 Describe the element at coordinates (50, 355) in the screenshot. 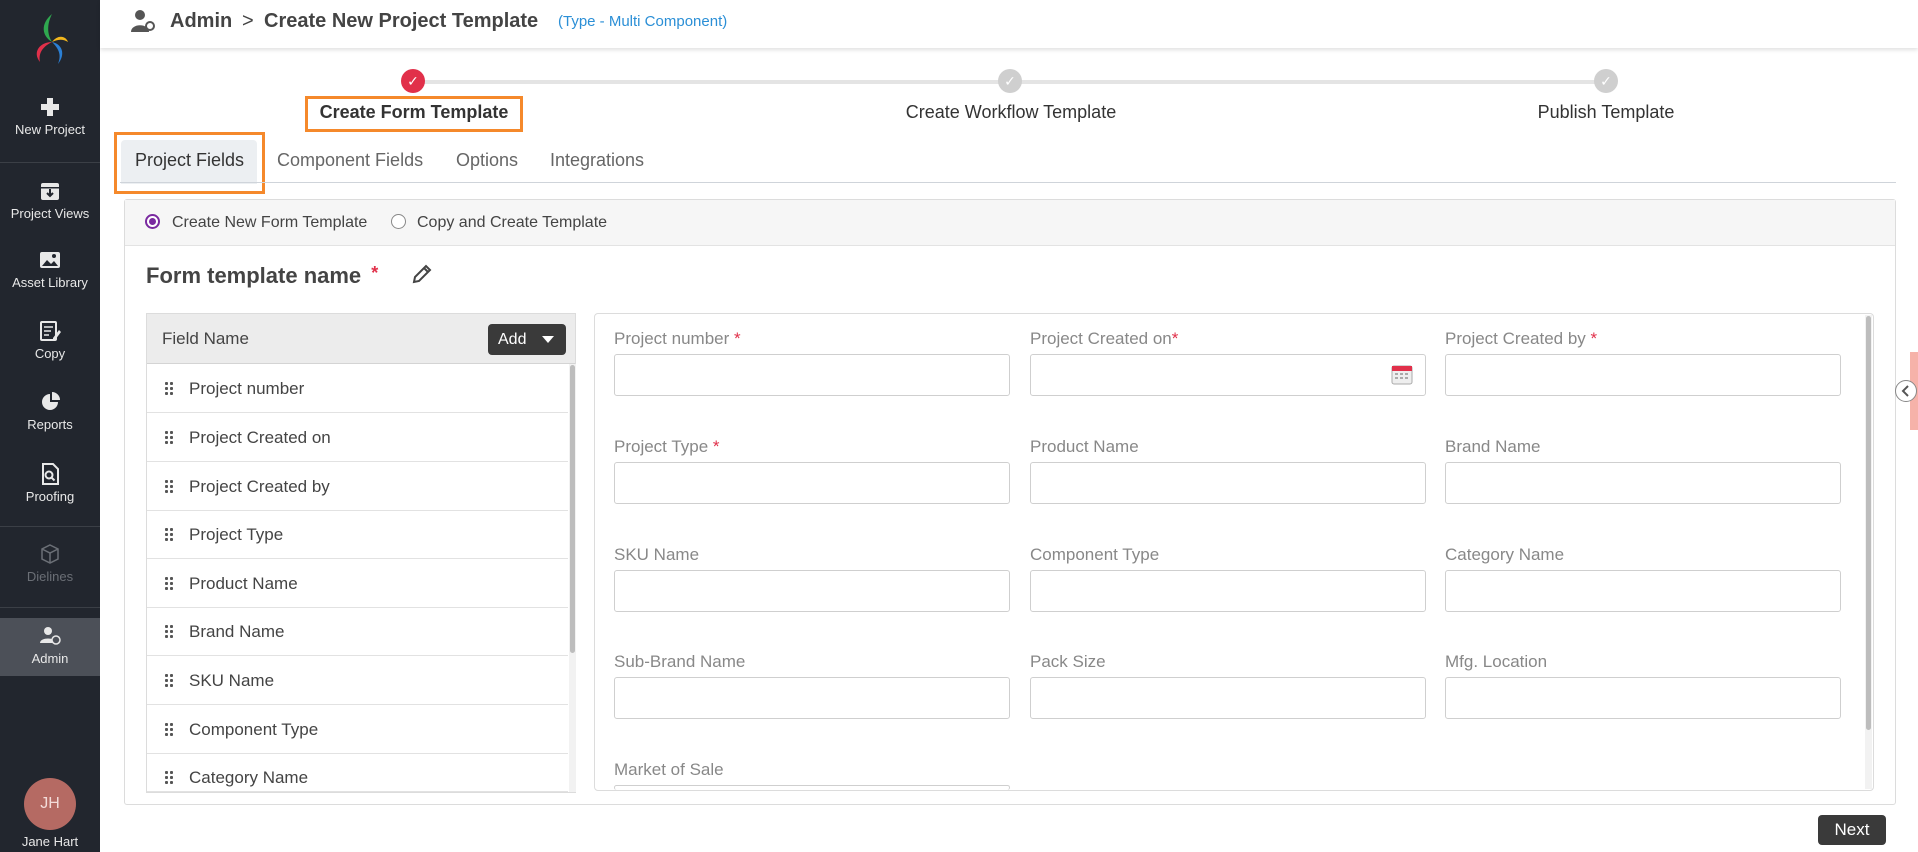

I see `sidebar-item-copy: Copy` at that location.